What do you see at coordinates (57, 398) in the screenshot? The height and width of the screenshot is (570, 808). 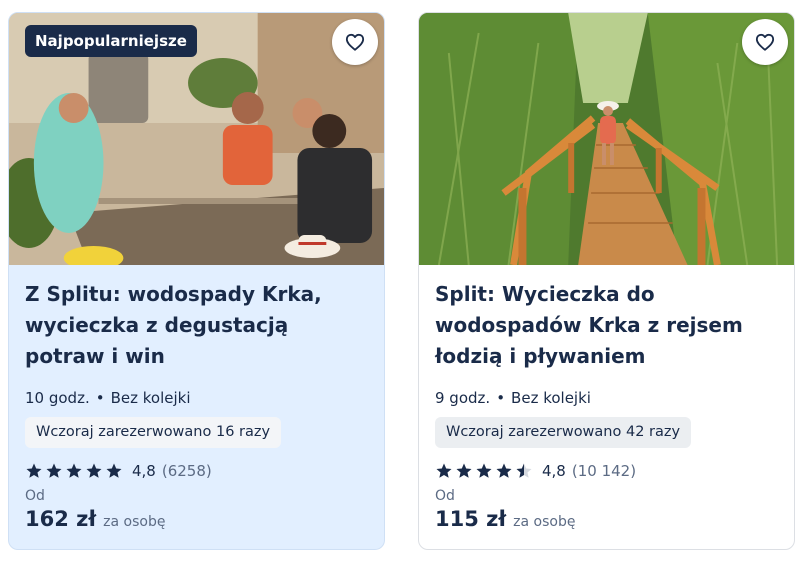 I see `duration: 10 godz.` at bounding box center [57, 398].